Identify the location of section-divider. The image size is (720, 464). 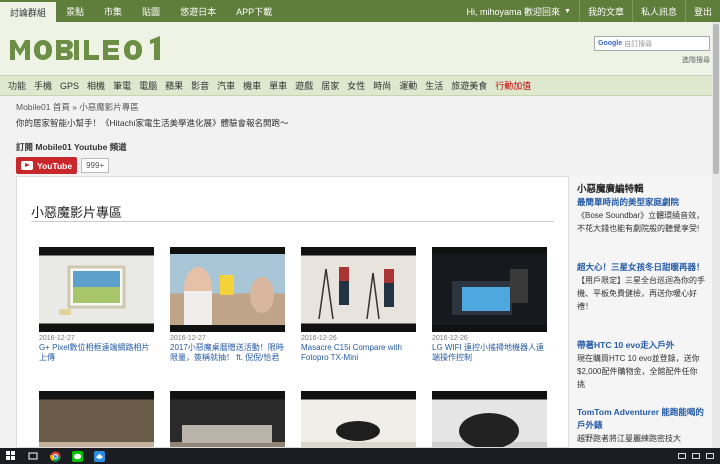
(292, 221).